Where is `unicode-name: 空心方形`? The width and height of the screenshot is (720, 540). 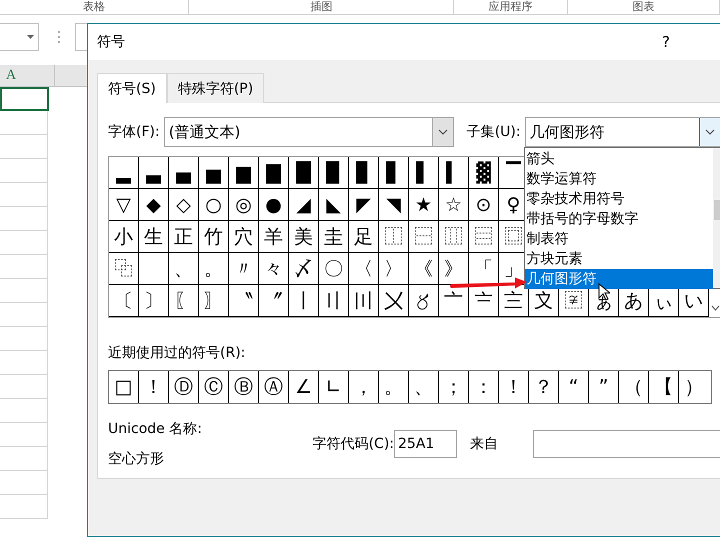
unicode-name: 空心方形 is located at coordinates (136, 459).